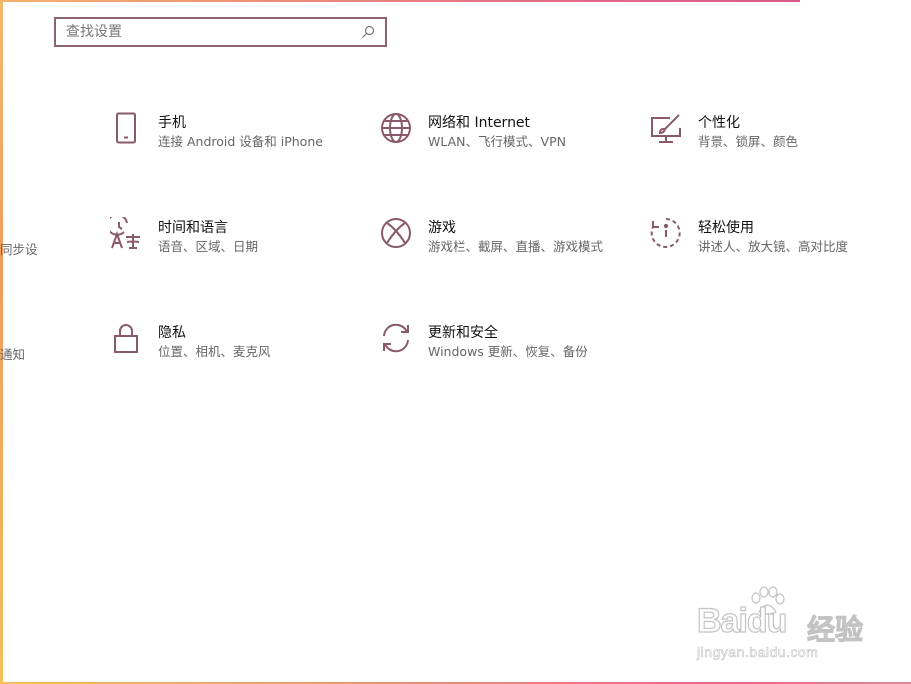  I want to click on tile-title: 更新和安全, so click(463, 333).